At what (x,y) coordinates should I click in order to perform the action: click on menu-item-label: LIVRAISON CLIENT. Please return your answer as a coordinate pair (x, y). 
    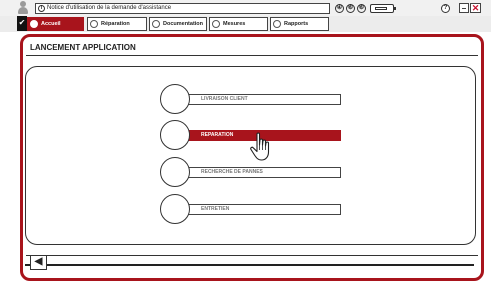
    Looking at the image, I should click on (264, 99).